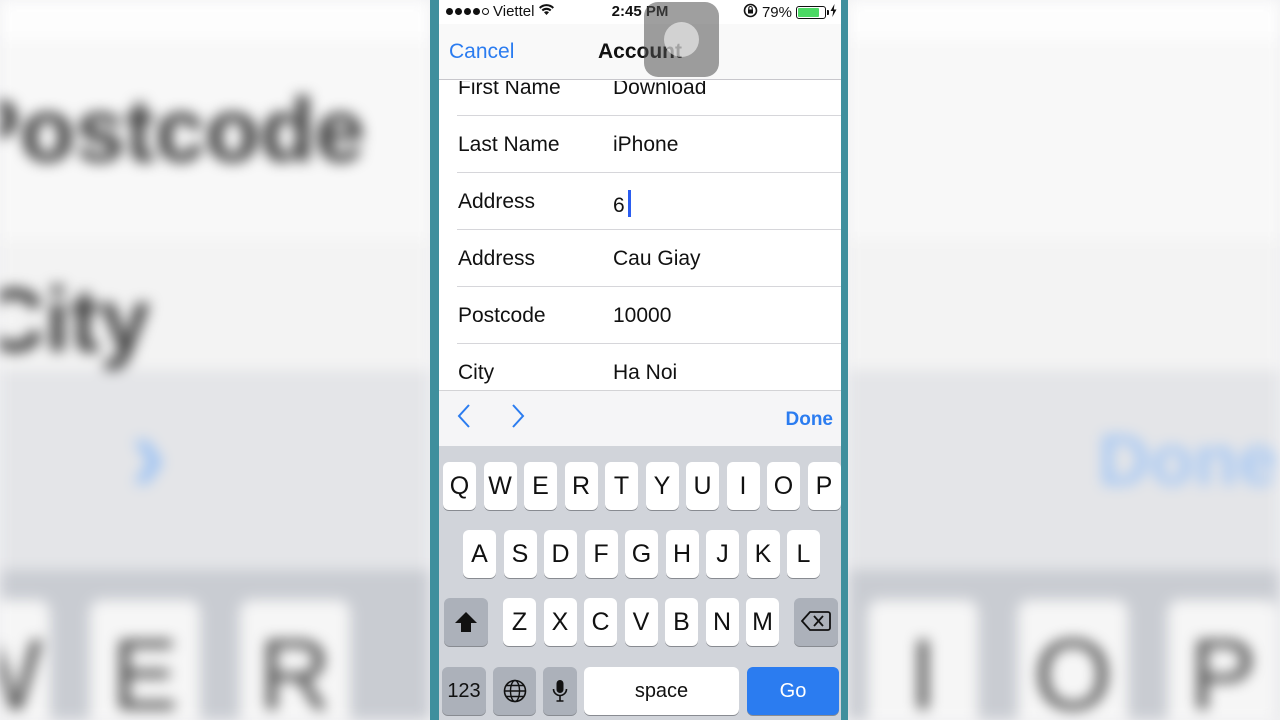 This screenshot has height=720, width=1280. I want to click on key-r: R, so click(581, 486).